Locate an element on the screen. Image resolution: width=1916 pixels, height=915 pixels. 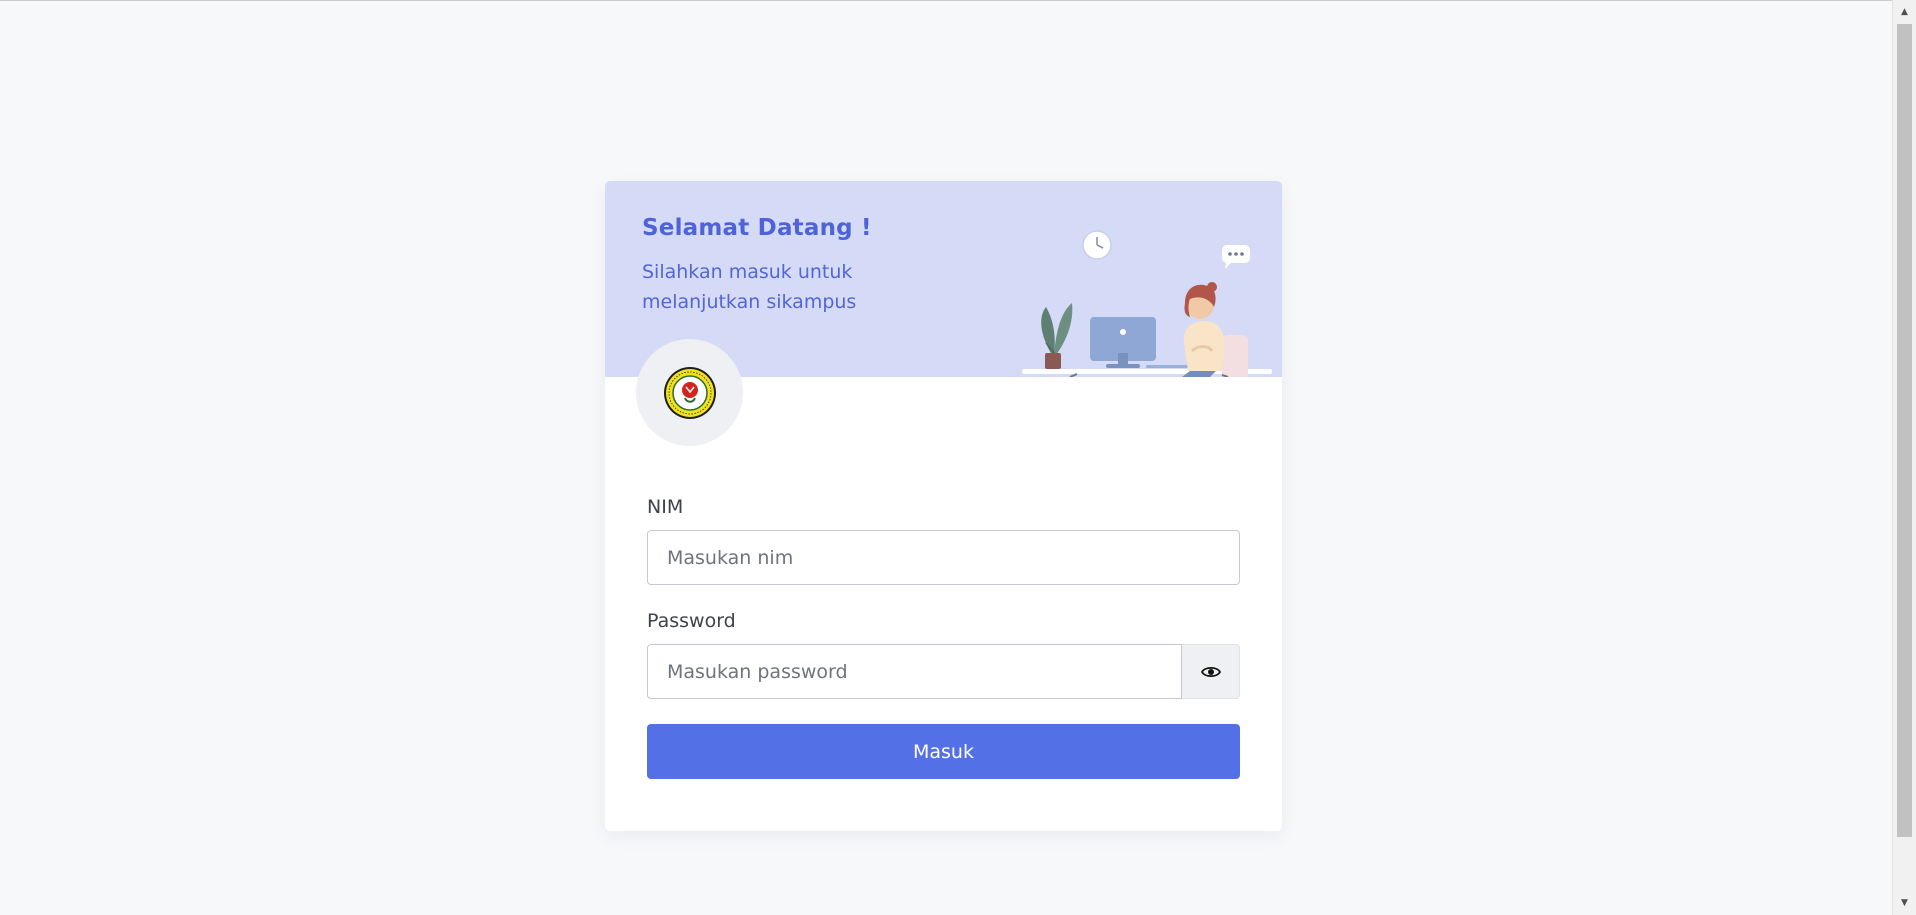
scroll-thumb is located at coordinates (1904, 430).